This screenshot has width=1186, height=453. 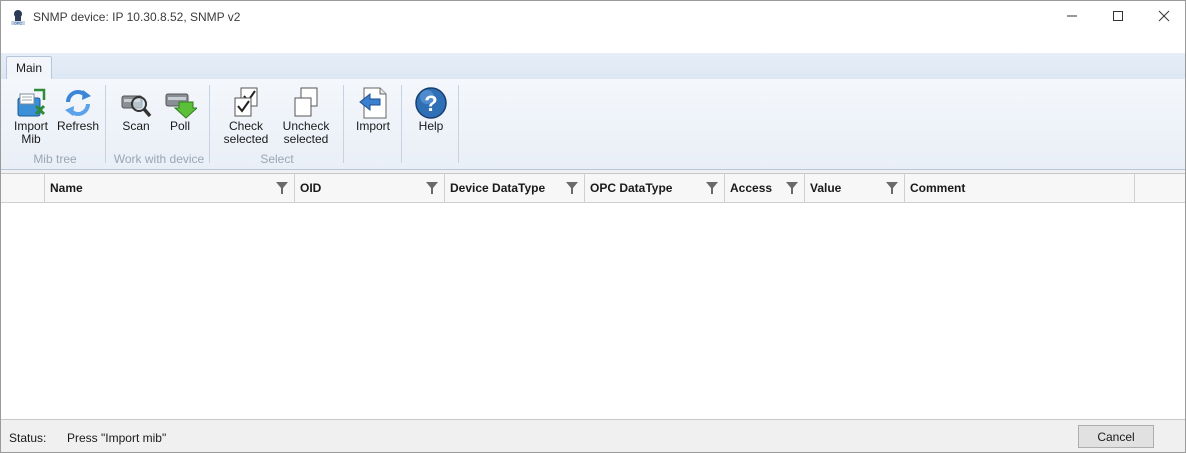 I want to click on column-header-label: Name, so click(x=66, y=188).